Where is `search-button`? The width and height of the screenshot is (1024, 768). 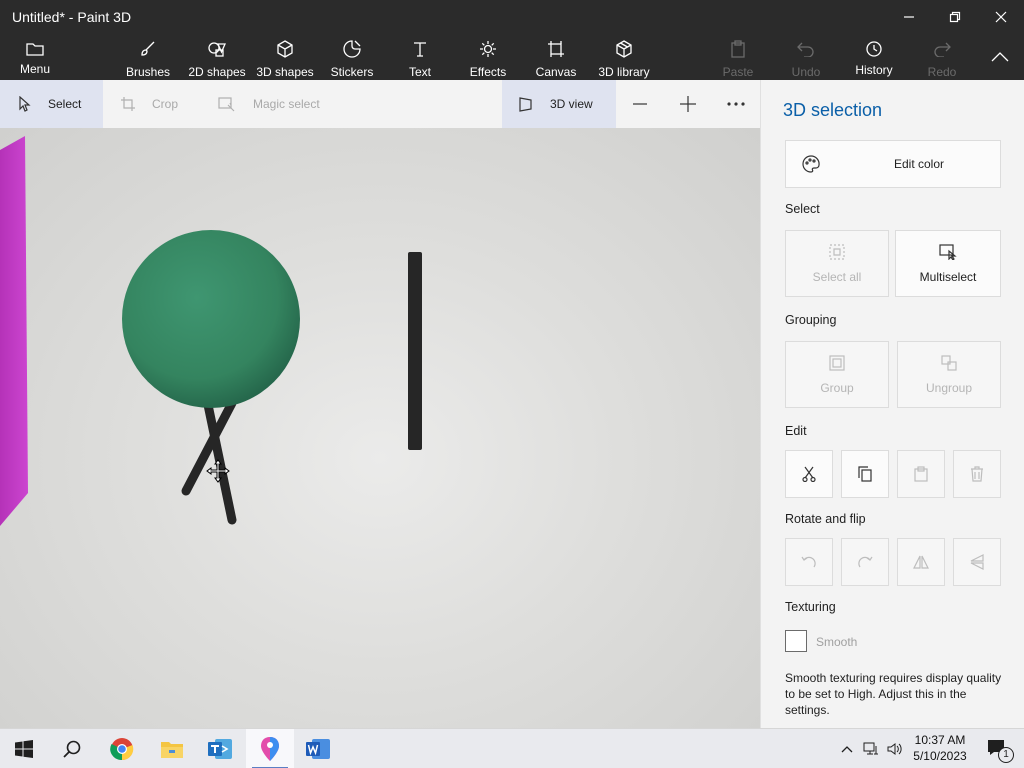 search-button is located at coordinates (72, 748).